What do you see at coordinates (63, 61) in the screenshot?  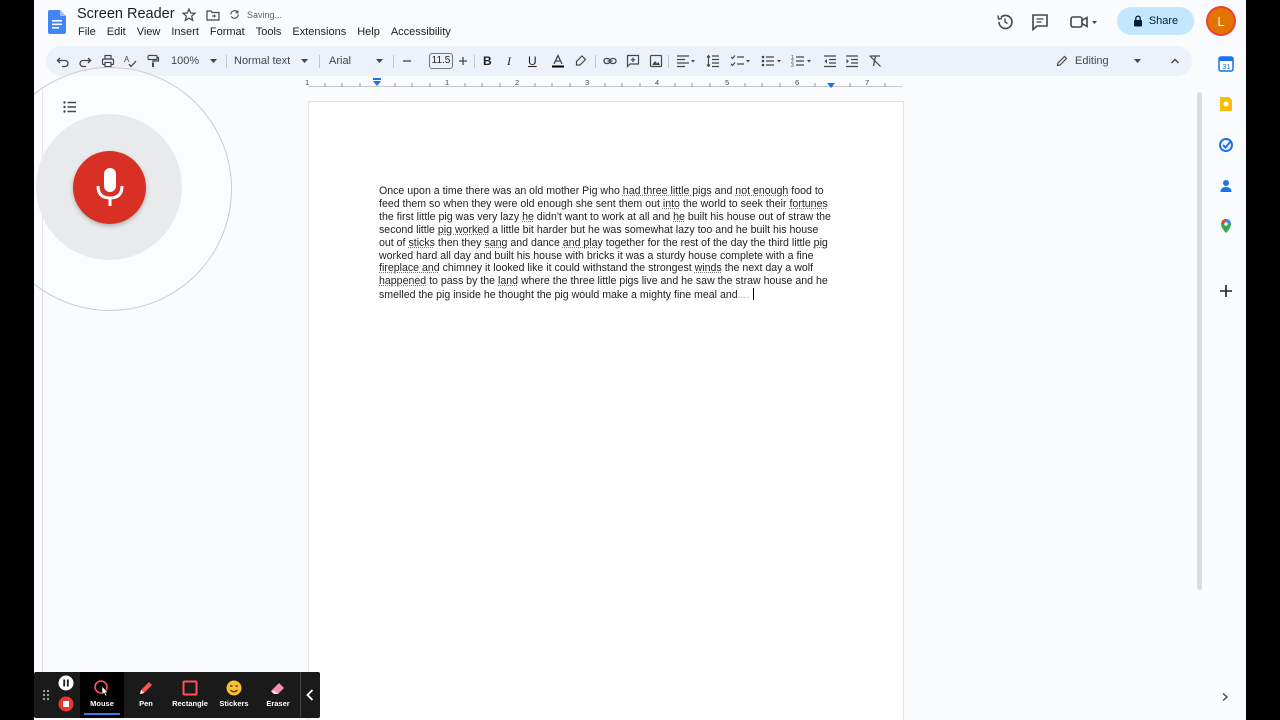 I see `undo-icon` at bounding box center [63, 61].